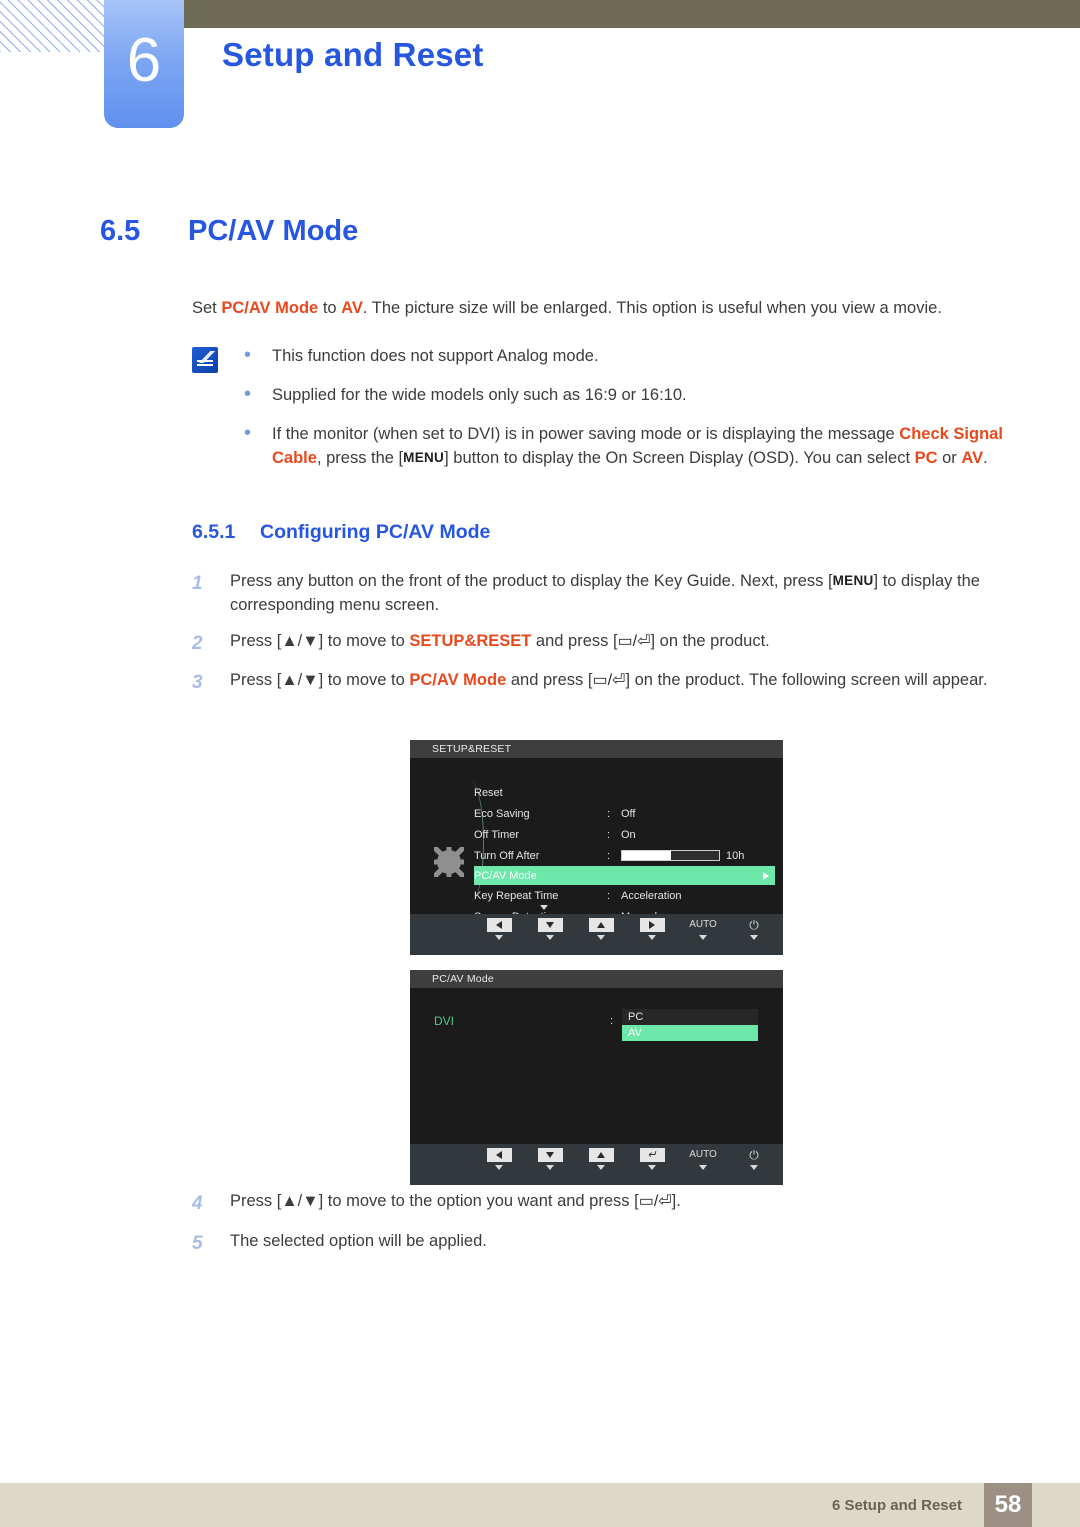 This screenshot has width=1080, height=1527. I want to click on step2-b: and press [, so click(574, 640).